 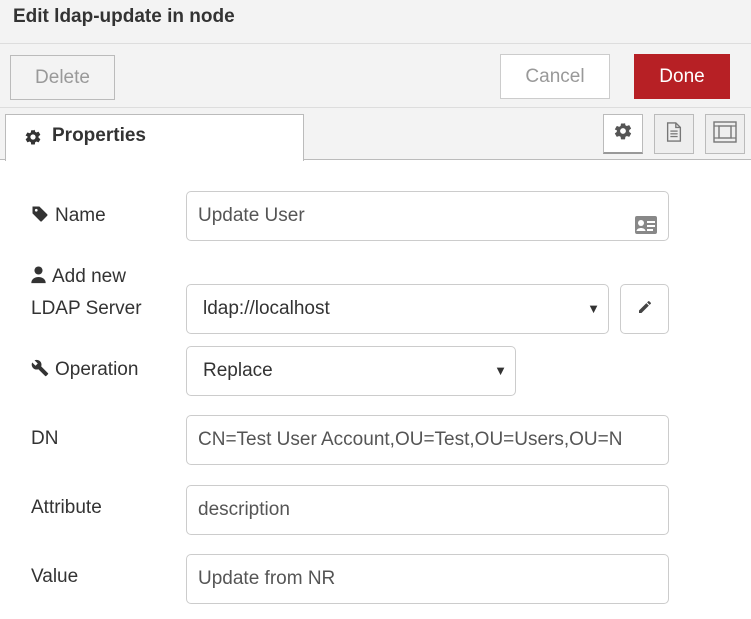 What do you see at coordinates (154, 137) in the screenshot?
I see `tab-properties: Properties` at bounding box center [154, 137].